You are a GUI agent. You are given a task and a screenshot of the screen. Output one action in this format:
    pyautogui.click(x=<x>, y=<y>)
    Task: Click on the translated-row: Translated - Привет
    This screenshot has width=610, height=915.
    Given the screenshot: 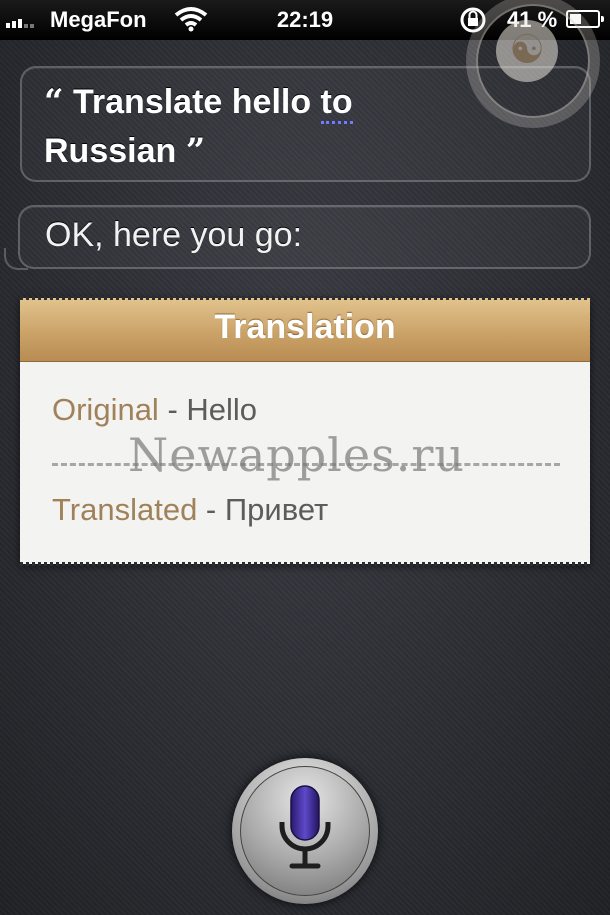 What is the action you would take?
    pyautogui.click(x=190, y=510)
    